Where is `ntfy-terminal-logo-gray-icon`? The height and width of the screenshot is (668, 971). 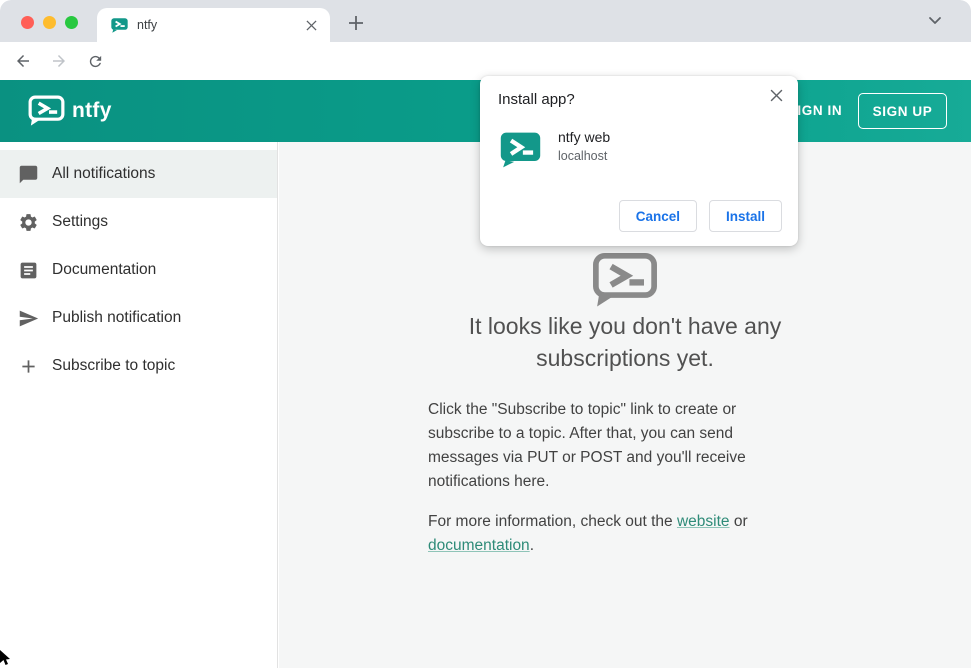 ntfy-terminal-logo-gray-icon is located at coordinates (625, 279).